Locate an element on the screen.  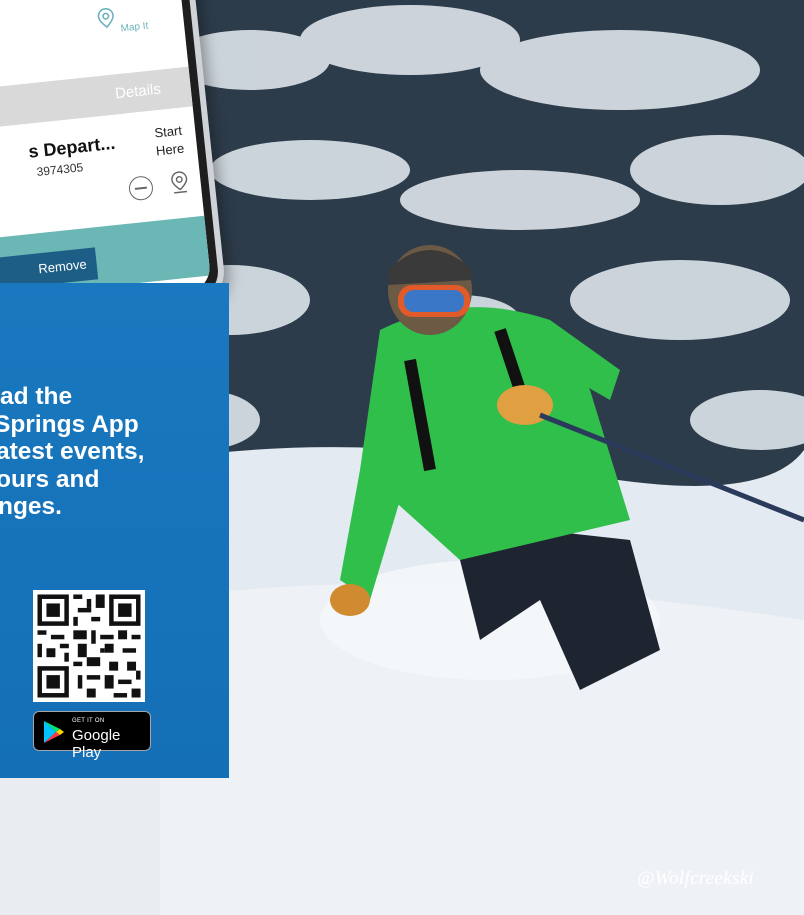
map-it-button: Map It is located at coordinates (121, 19).